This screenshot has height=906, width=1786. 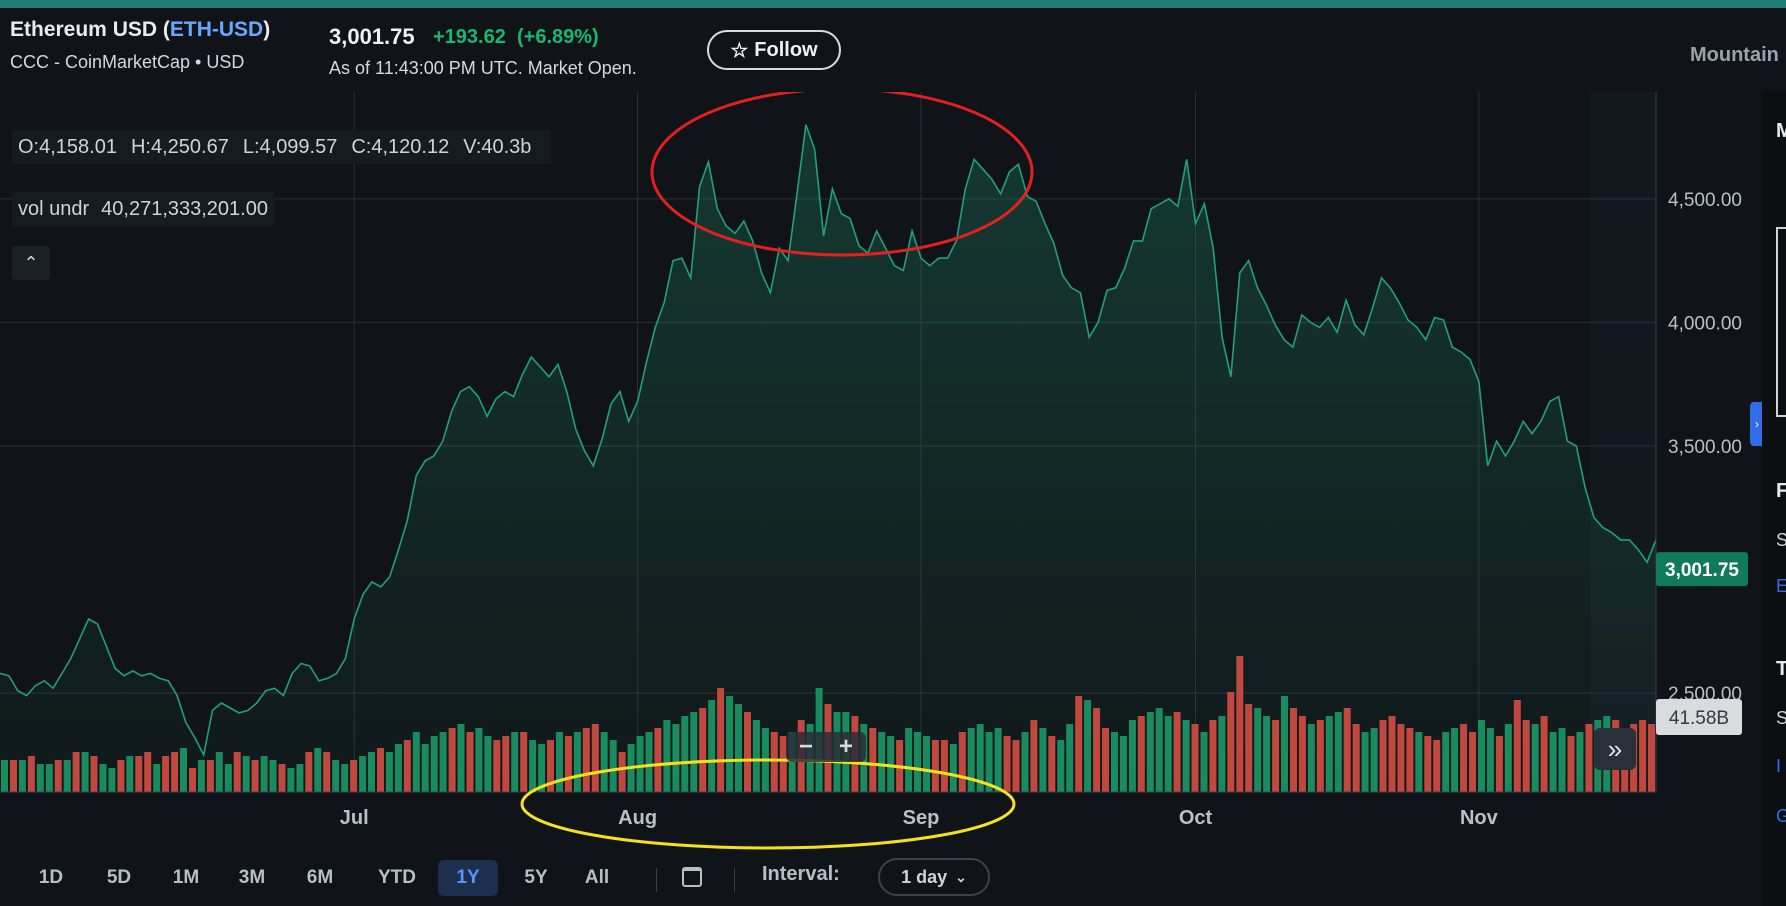 What do you see at coordinates (119, 878) in the screenshot?
I see `range-button-5d: 5D` at bounding box center [119, 878].